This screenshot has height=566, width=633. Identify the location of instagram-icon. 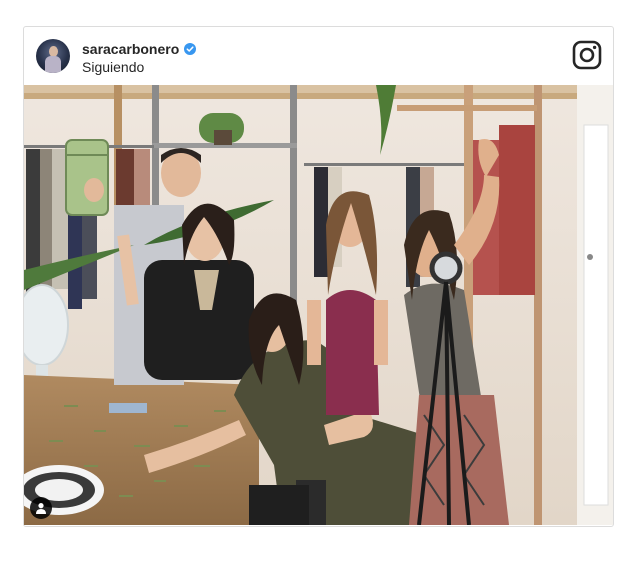
(587, 55).